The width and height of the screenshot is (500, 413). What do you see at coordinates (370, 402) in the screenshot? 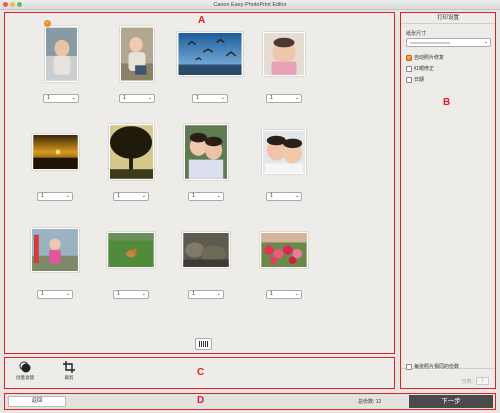
I see `total-copies: 总份数: 12` at bounding box center [370, 402].